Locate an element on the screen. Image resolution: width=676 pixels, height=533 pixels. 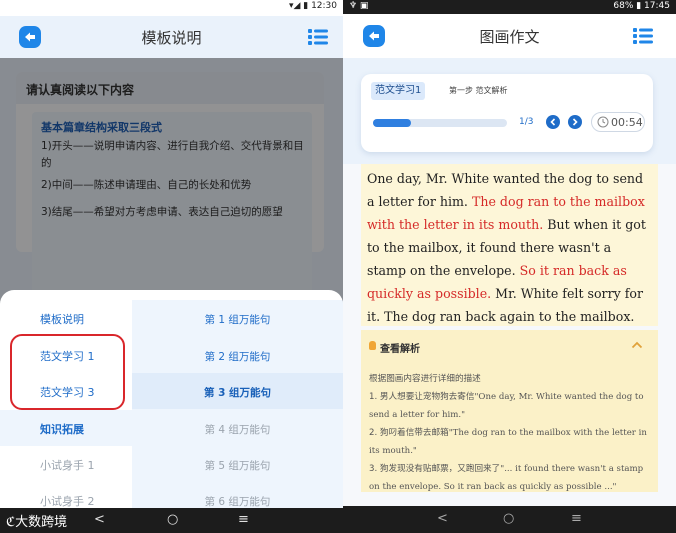
phrase-group-label: 第 2 组万能句 is located at coordinates (237, 357).